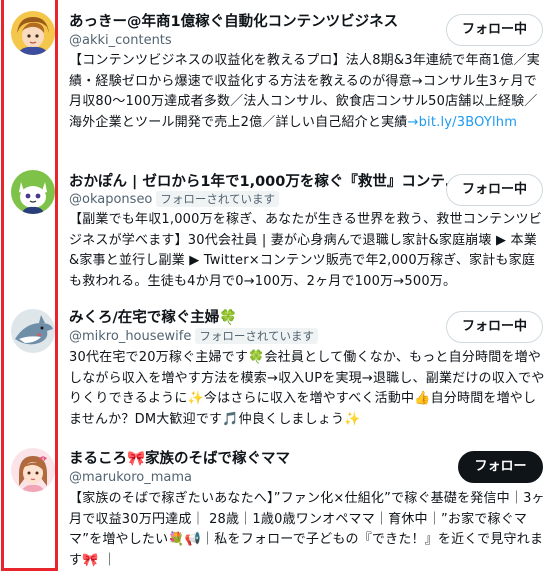 The width and height of the screenshot is (559, 576). Describe the element at coordinates (462, 122) in the screenshot. I see `bio-link: →bit.ly/3BOYlhm` at that location.